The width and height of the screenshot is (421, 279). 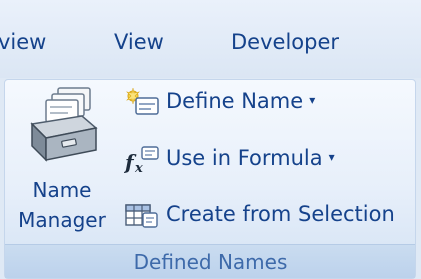 I want to click on group-caption: Defined Names, so click(x=210, y=262).